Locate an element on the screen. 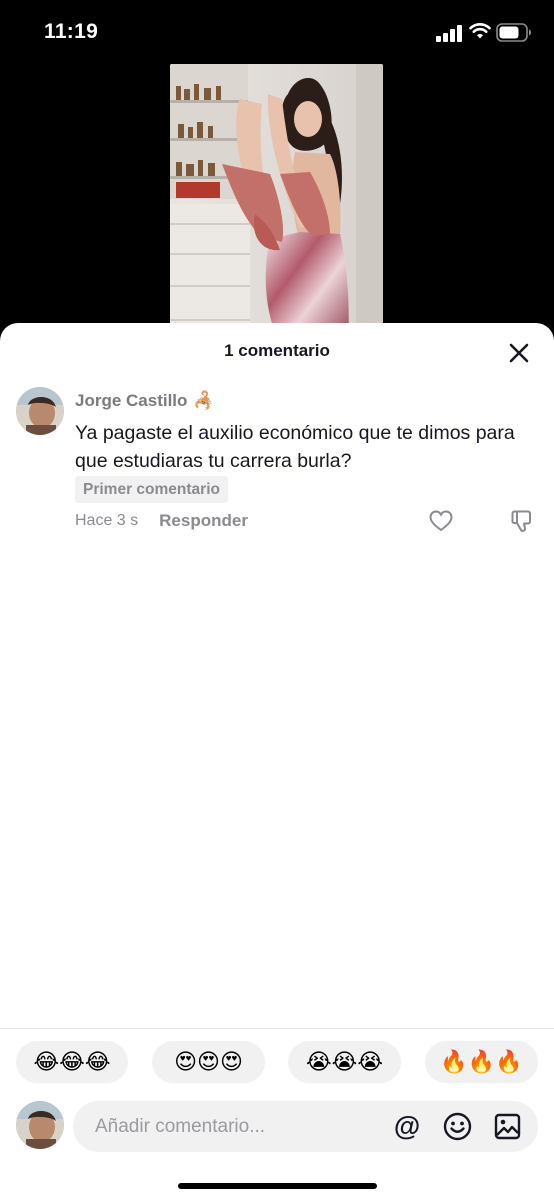 The width and height of the screenshot is (554, 1200). comments-count-title: 1 comentario is located at coordinates (277, 350).